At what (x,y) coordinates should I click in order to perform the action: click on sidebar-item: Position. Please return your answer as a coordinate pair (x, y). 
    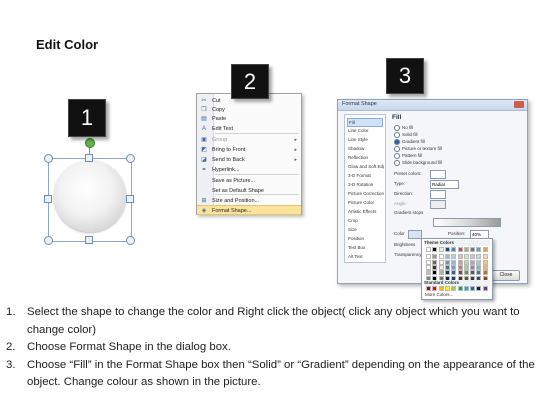
    Looking at the image, I should click on (365, 239).